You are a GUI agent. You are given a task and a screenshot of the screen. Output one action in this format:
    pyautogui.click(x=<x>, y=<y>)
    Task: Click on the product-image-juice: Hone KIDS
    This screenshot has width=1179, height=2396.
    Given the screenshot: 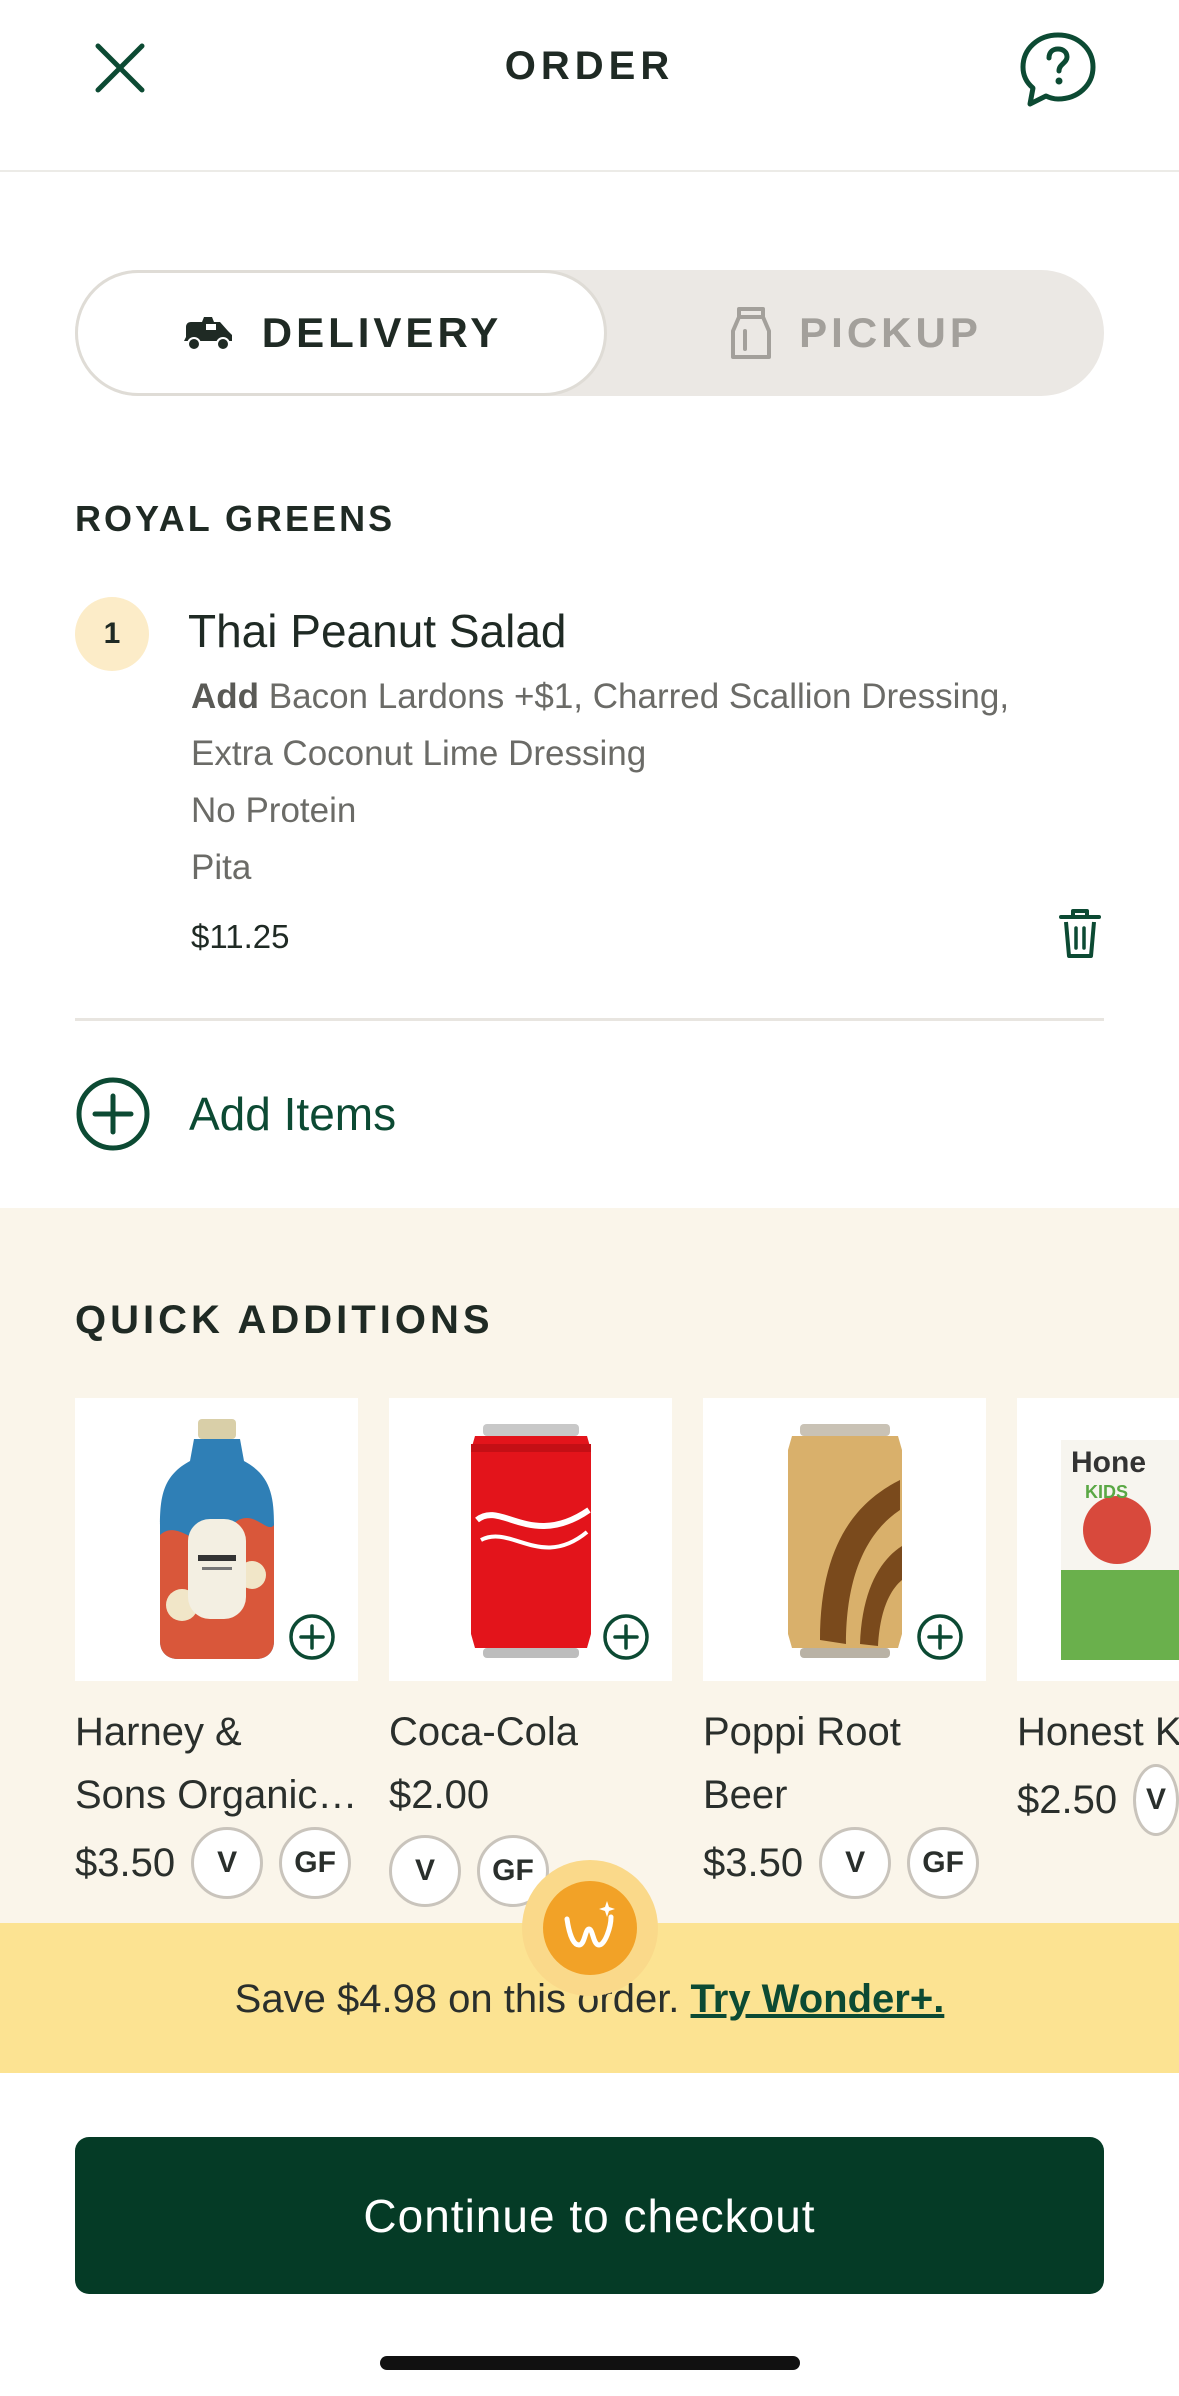 What is the action you would take?
    pyautogui.click(x=1098, y=1539)
    